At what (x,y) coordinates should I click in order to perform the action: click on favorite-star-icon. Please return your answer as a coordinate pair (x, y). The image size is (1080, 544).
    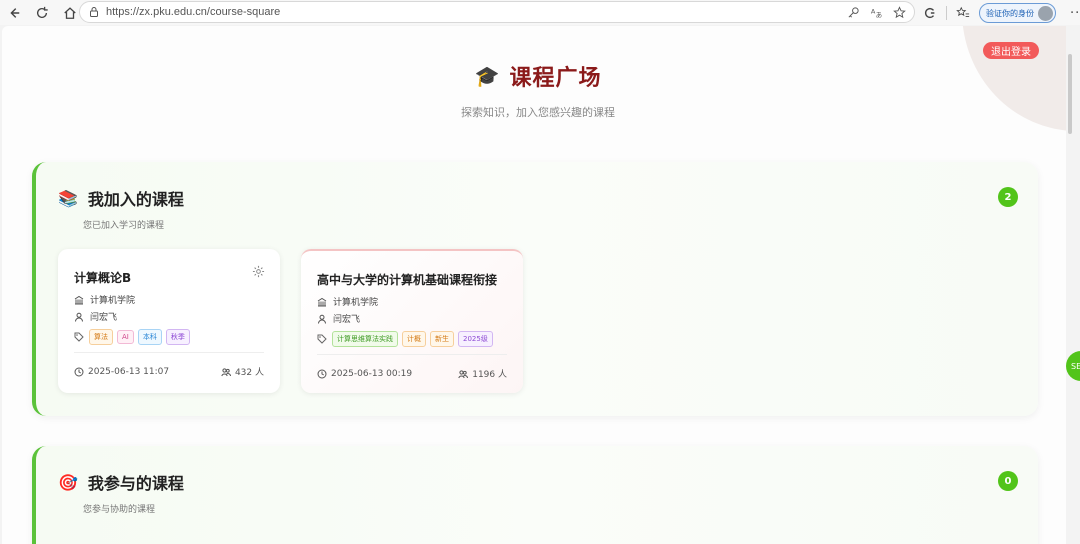
    Looking at the image, I should click on (899, 12).